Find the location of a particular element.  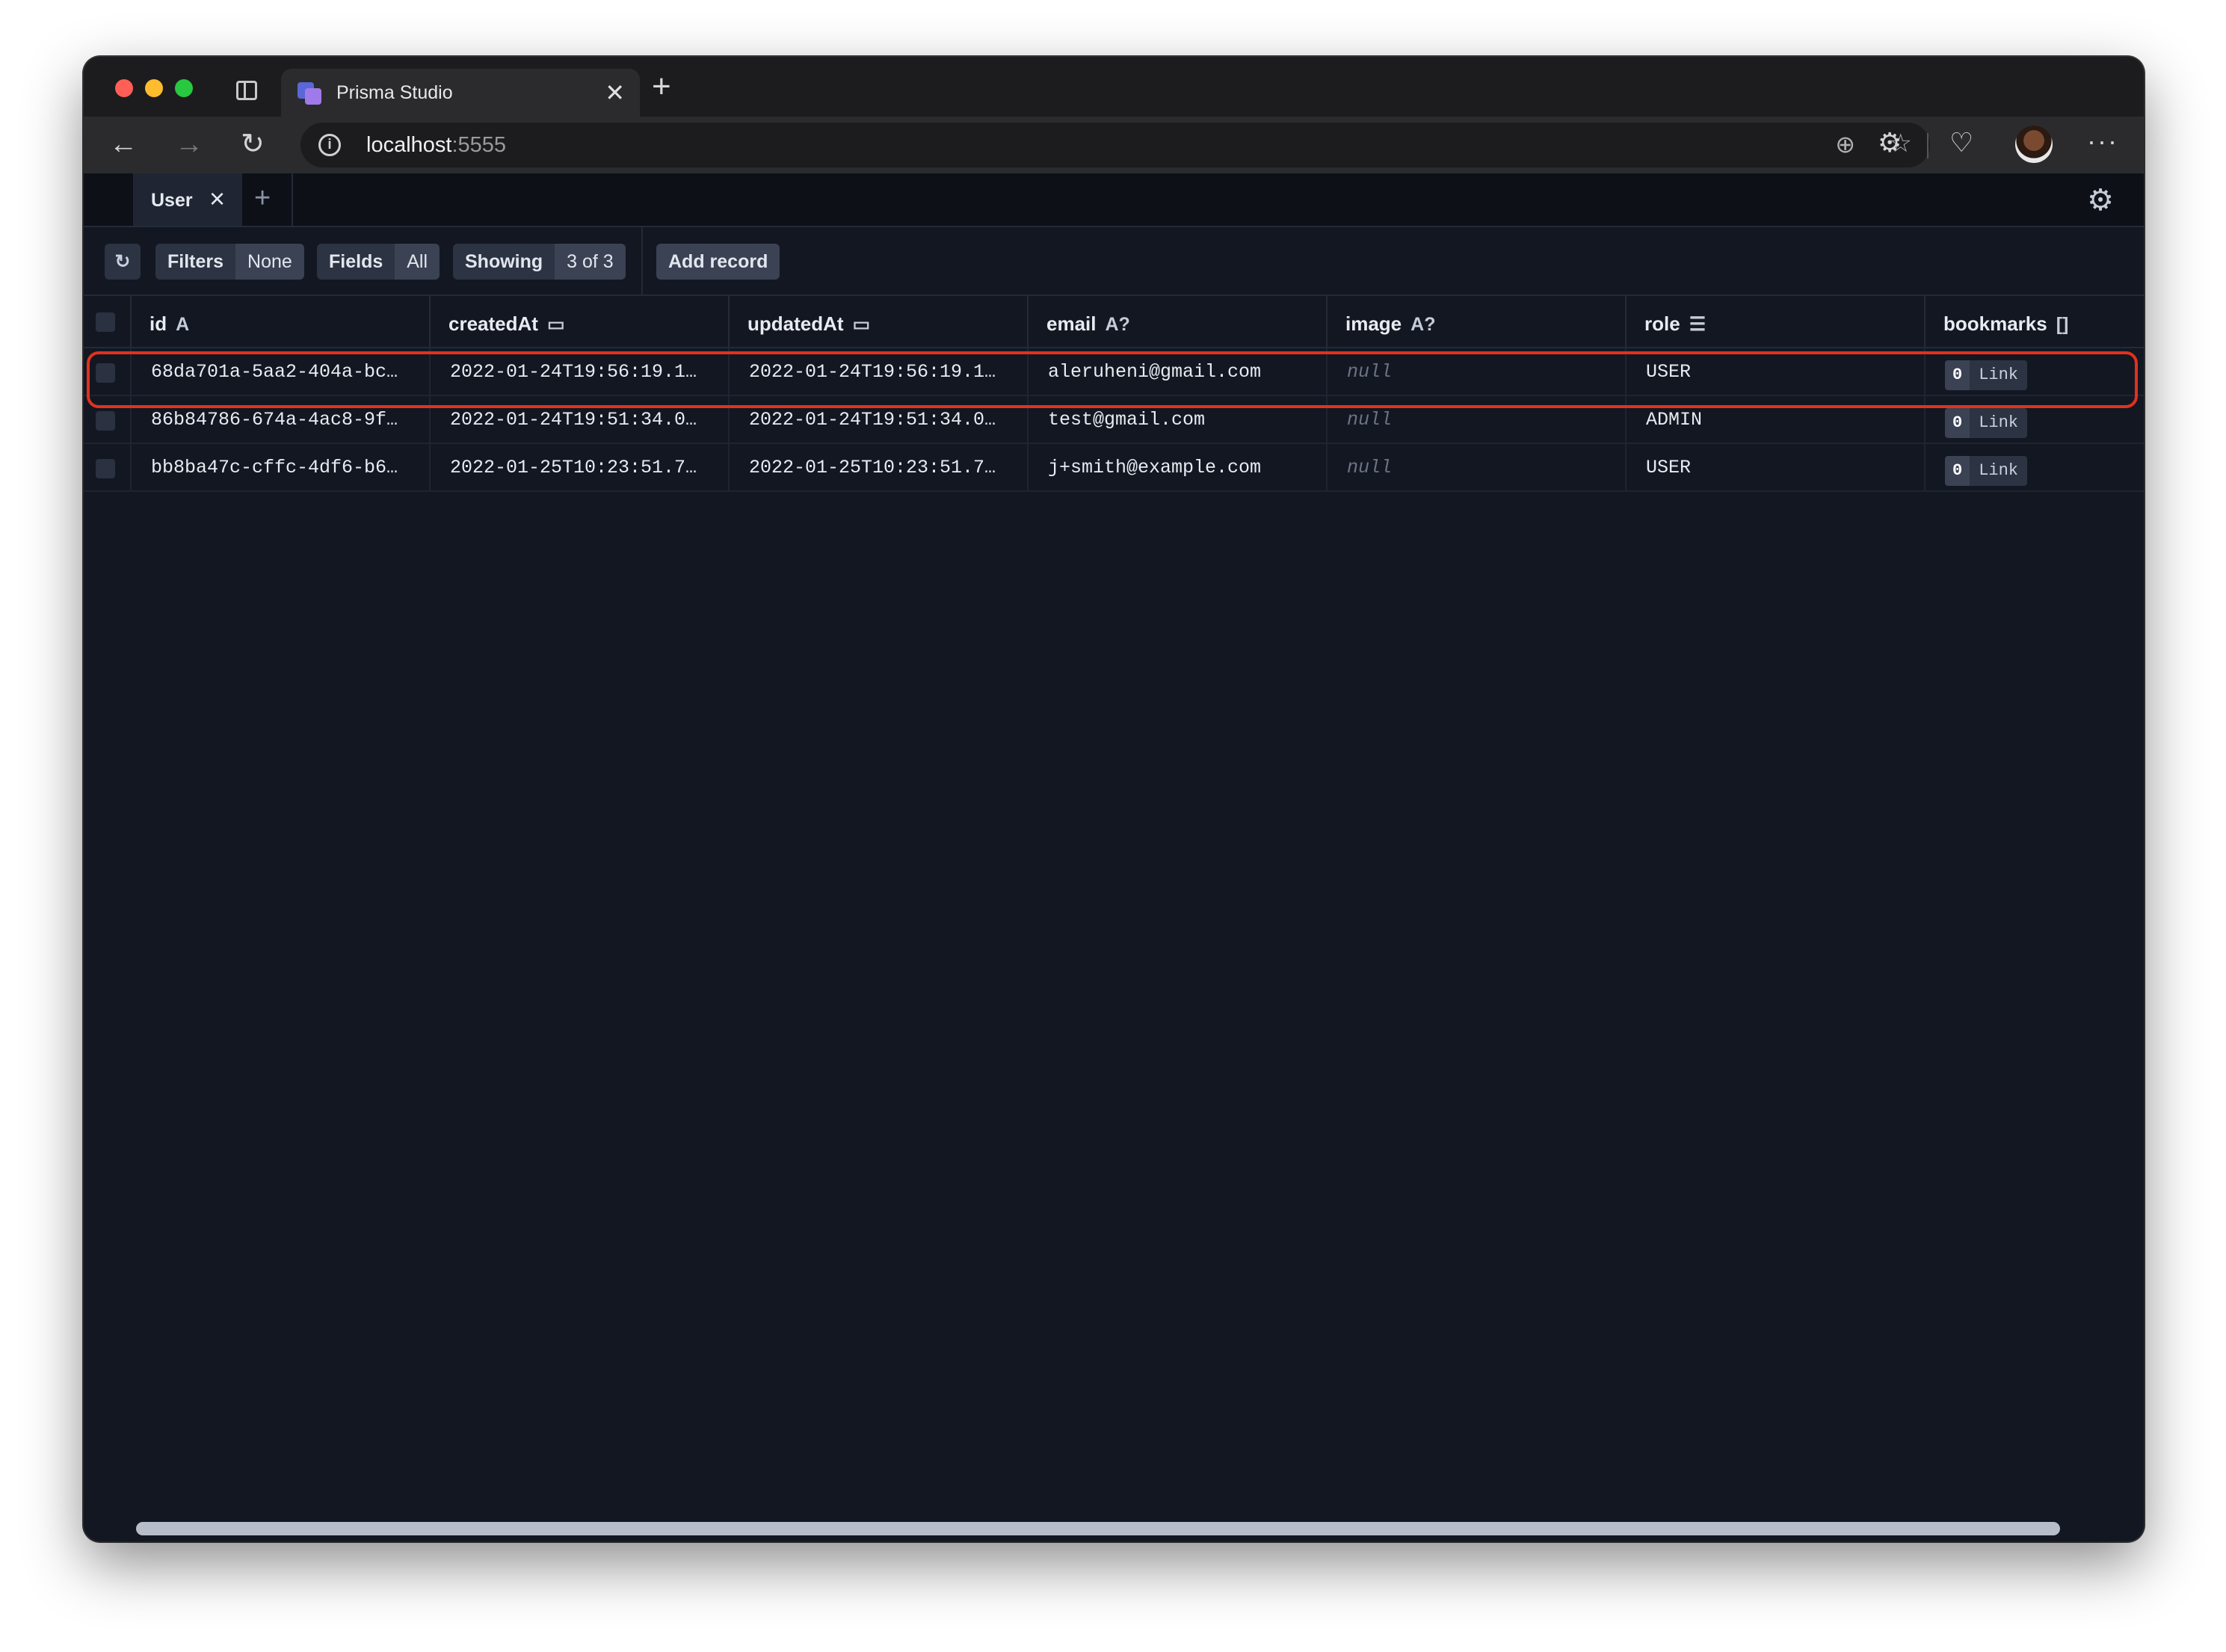

tab-divider is located at coordinates (292, 199).